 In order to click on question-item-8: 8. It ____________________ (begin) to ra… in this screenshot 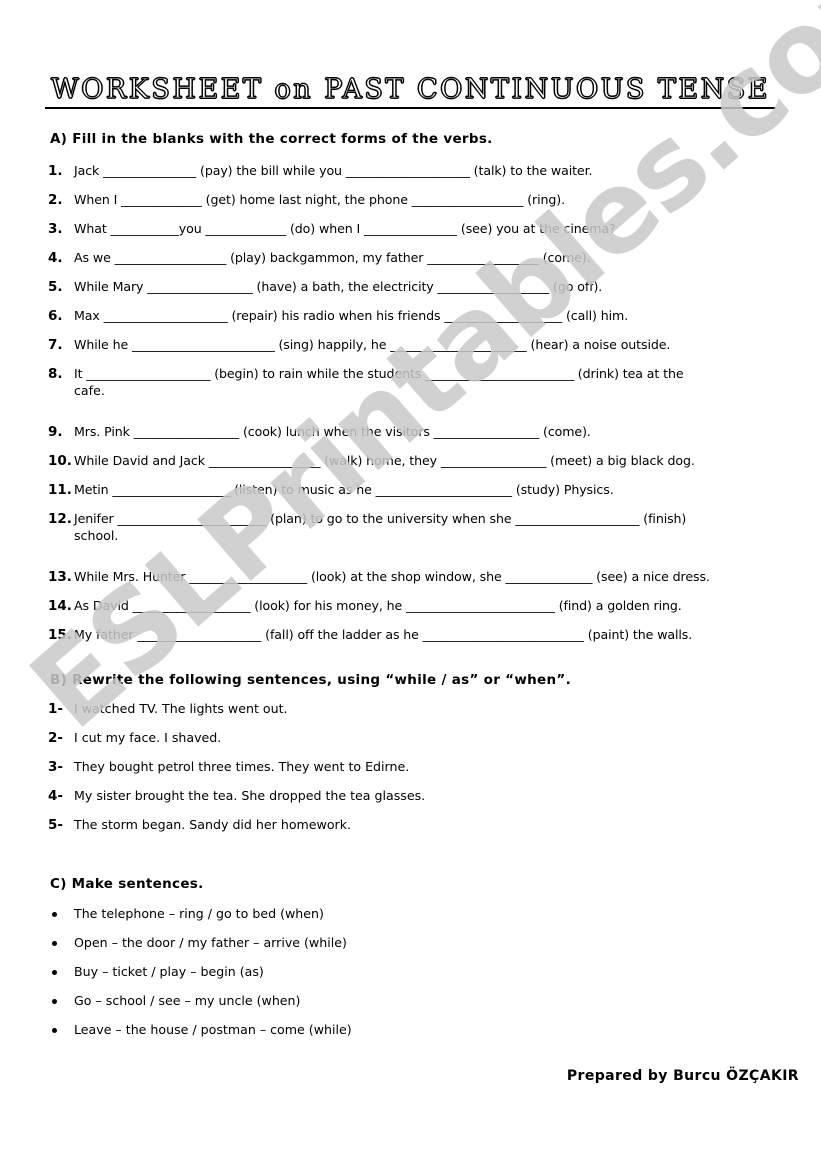, I will do `click(420, 382)`.